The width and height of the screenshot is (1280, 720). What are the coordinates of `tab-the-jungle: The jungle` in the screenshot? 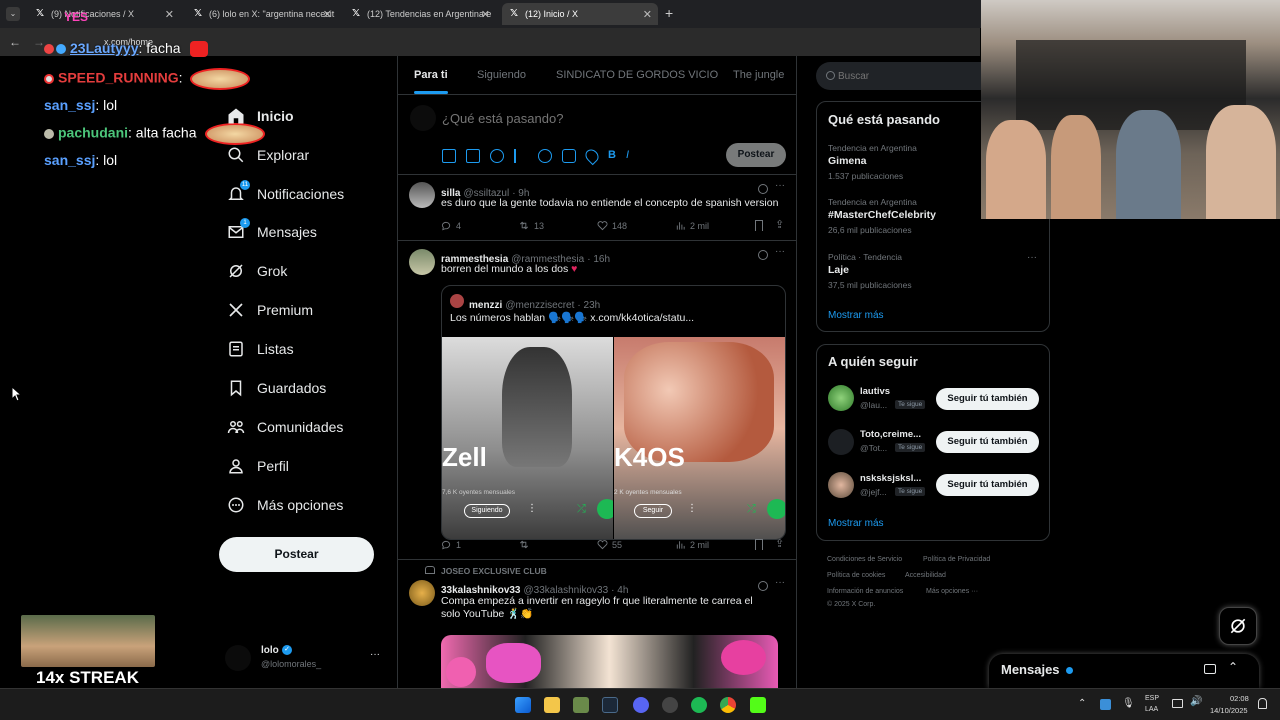 It's located at (758, 75).